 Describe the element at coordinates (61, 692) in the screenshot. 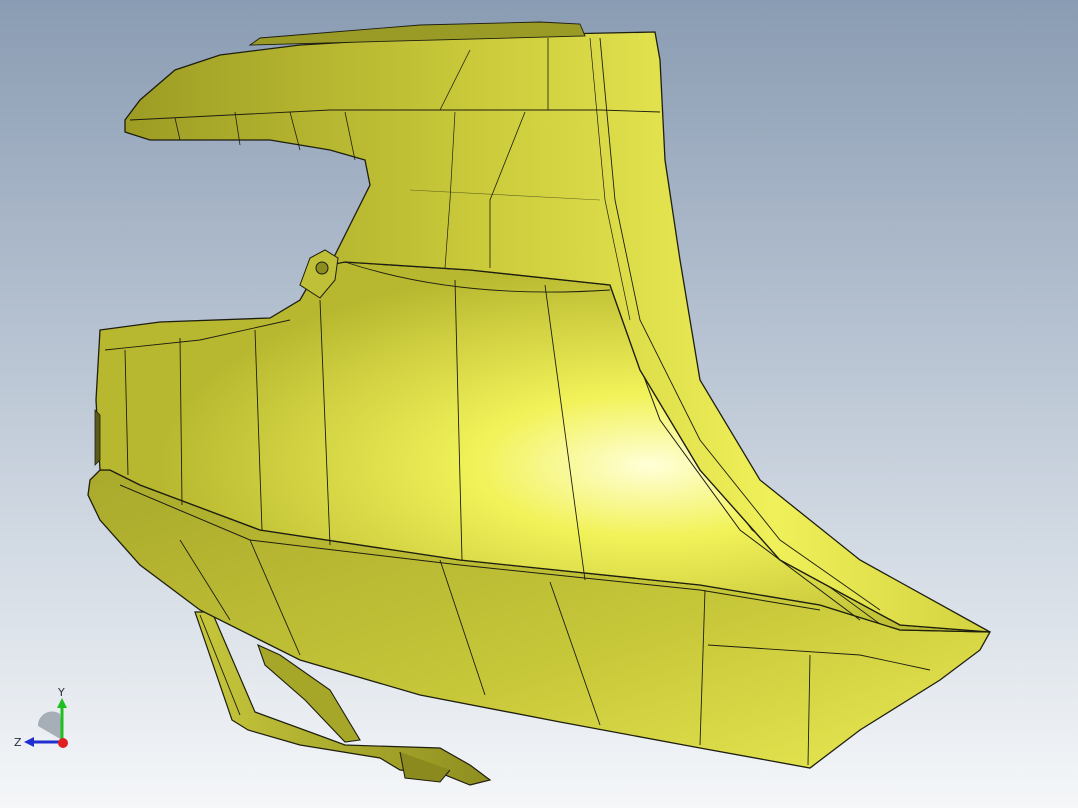

I see `y-axis-label: Y` at that location.